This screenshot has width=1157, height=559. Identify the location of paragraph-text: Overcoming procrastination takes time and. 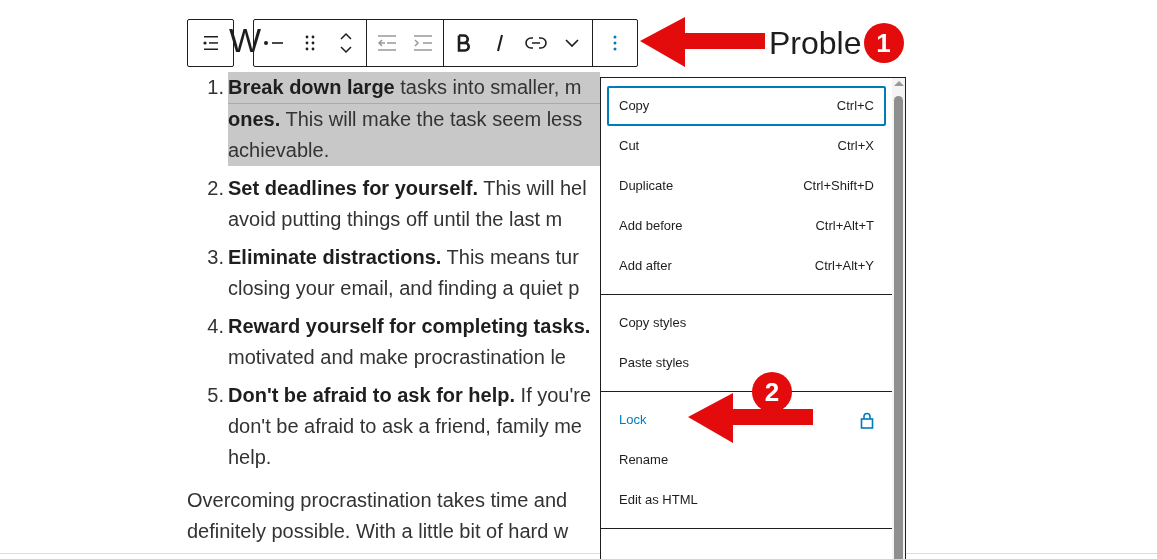
(378, 500).